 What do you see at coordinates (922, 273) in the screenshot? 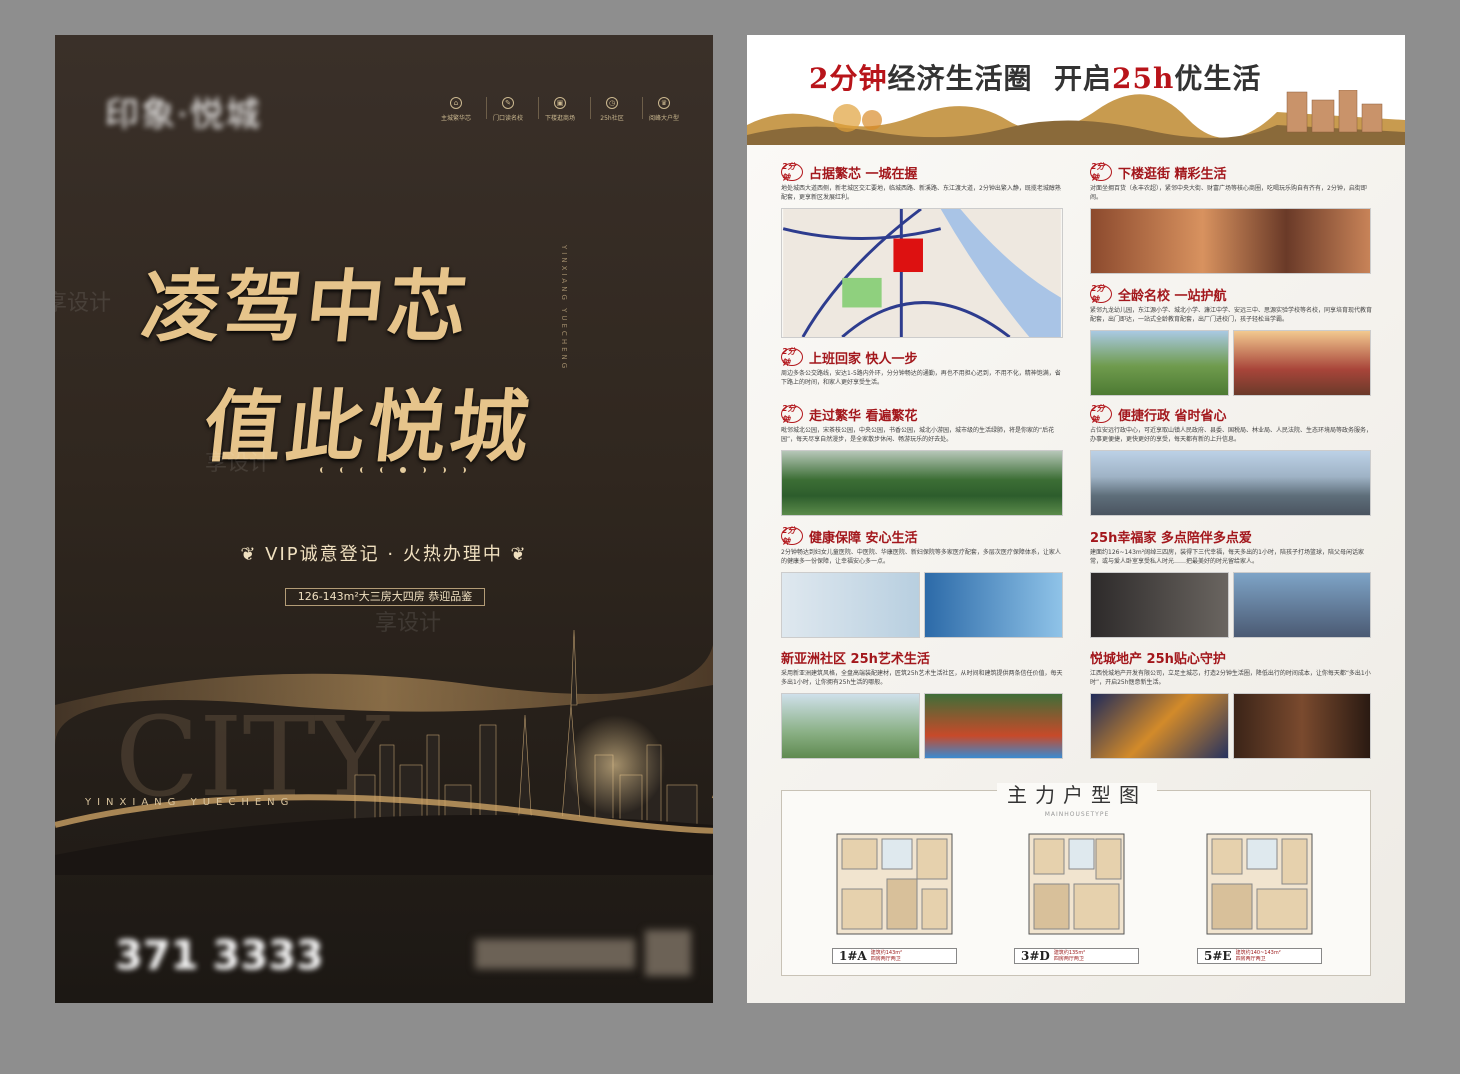
I see `location-map-image` at bounding box center [922, 273].